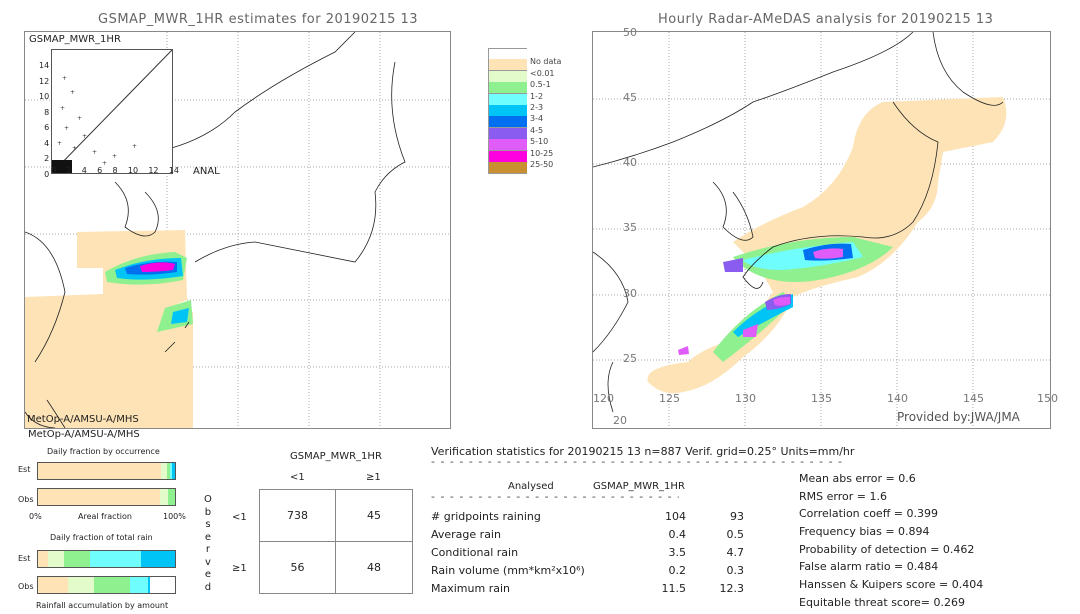 The width and height of the screenshot is (1080, 614). I want to click on stat-estimate: 0.5, so click(735, 534).